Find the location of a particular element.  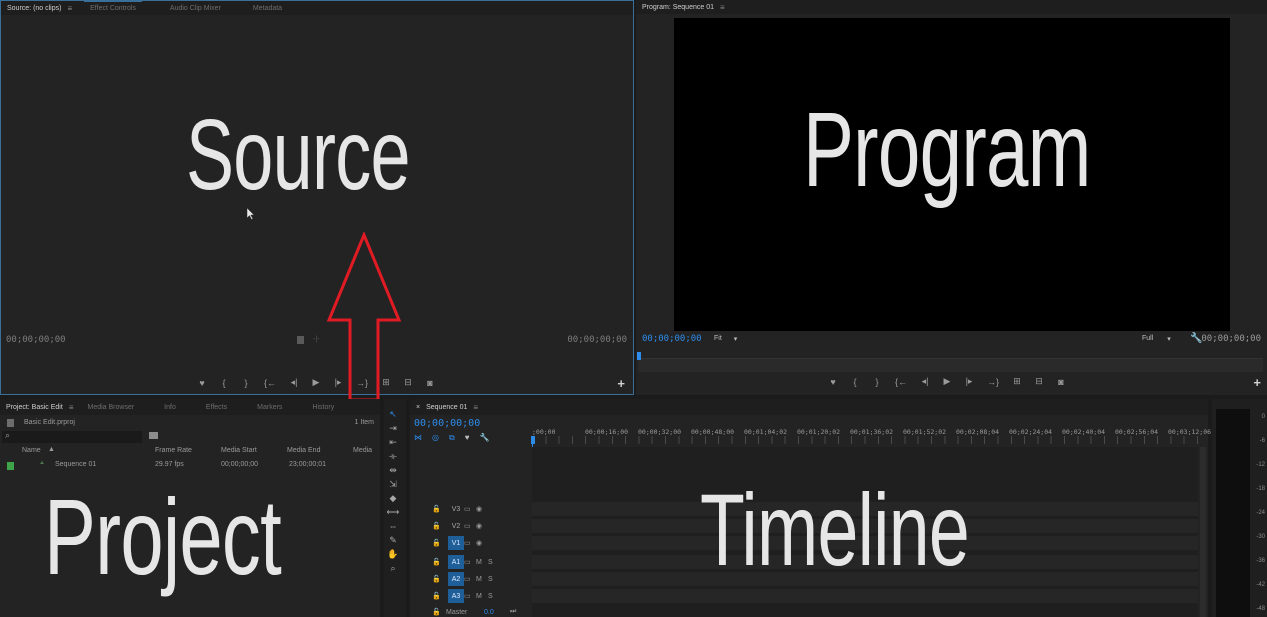

tab-effects: Effects is located at coordinates (216, 407).